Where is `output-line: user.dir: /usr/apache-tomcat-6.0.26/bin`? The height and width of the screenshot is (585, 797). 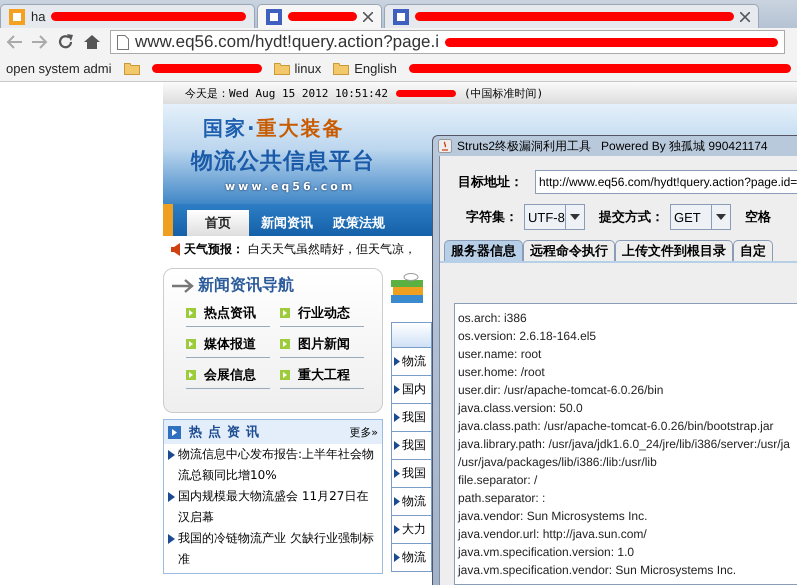
output-line: user.dir: /usr/apache-tomcat-6.0.26/bin is located at coordinates (561, 390).